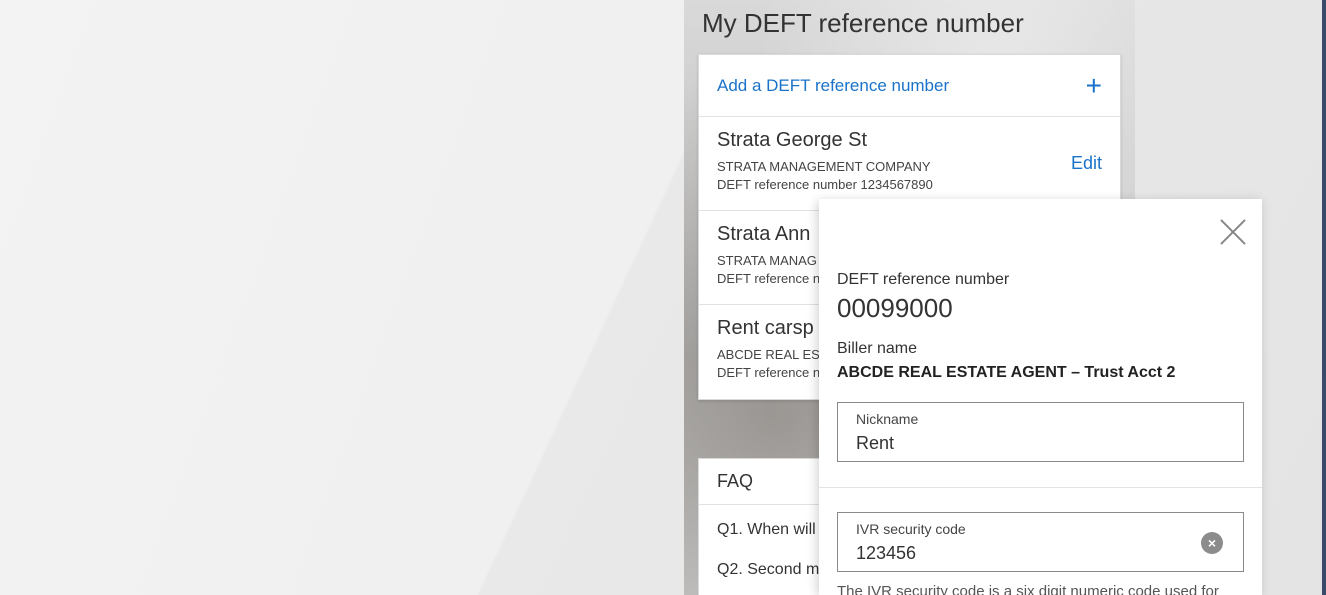  Describe the element at coordinates (877, 348) in the screenshot. I see `biller-name-label: Biller name` at that location.